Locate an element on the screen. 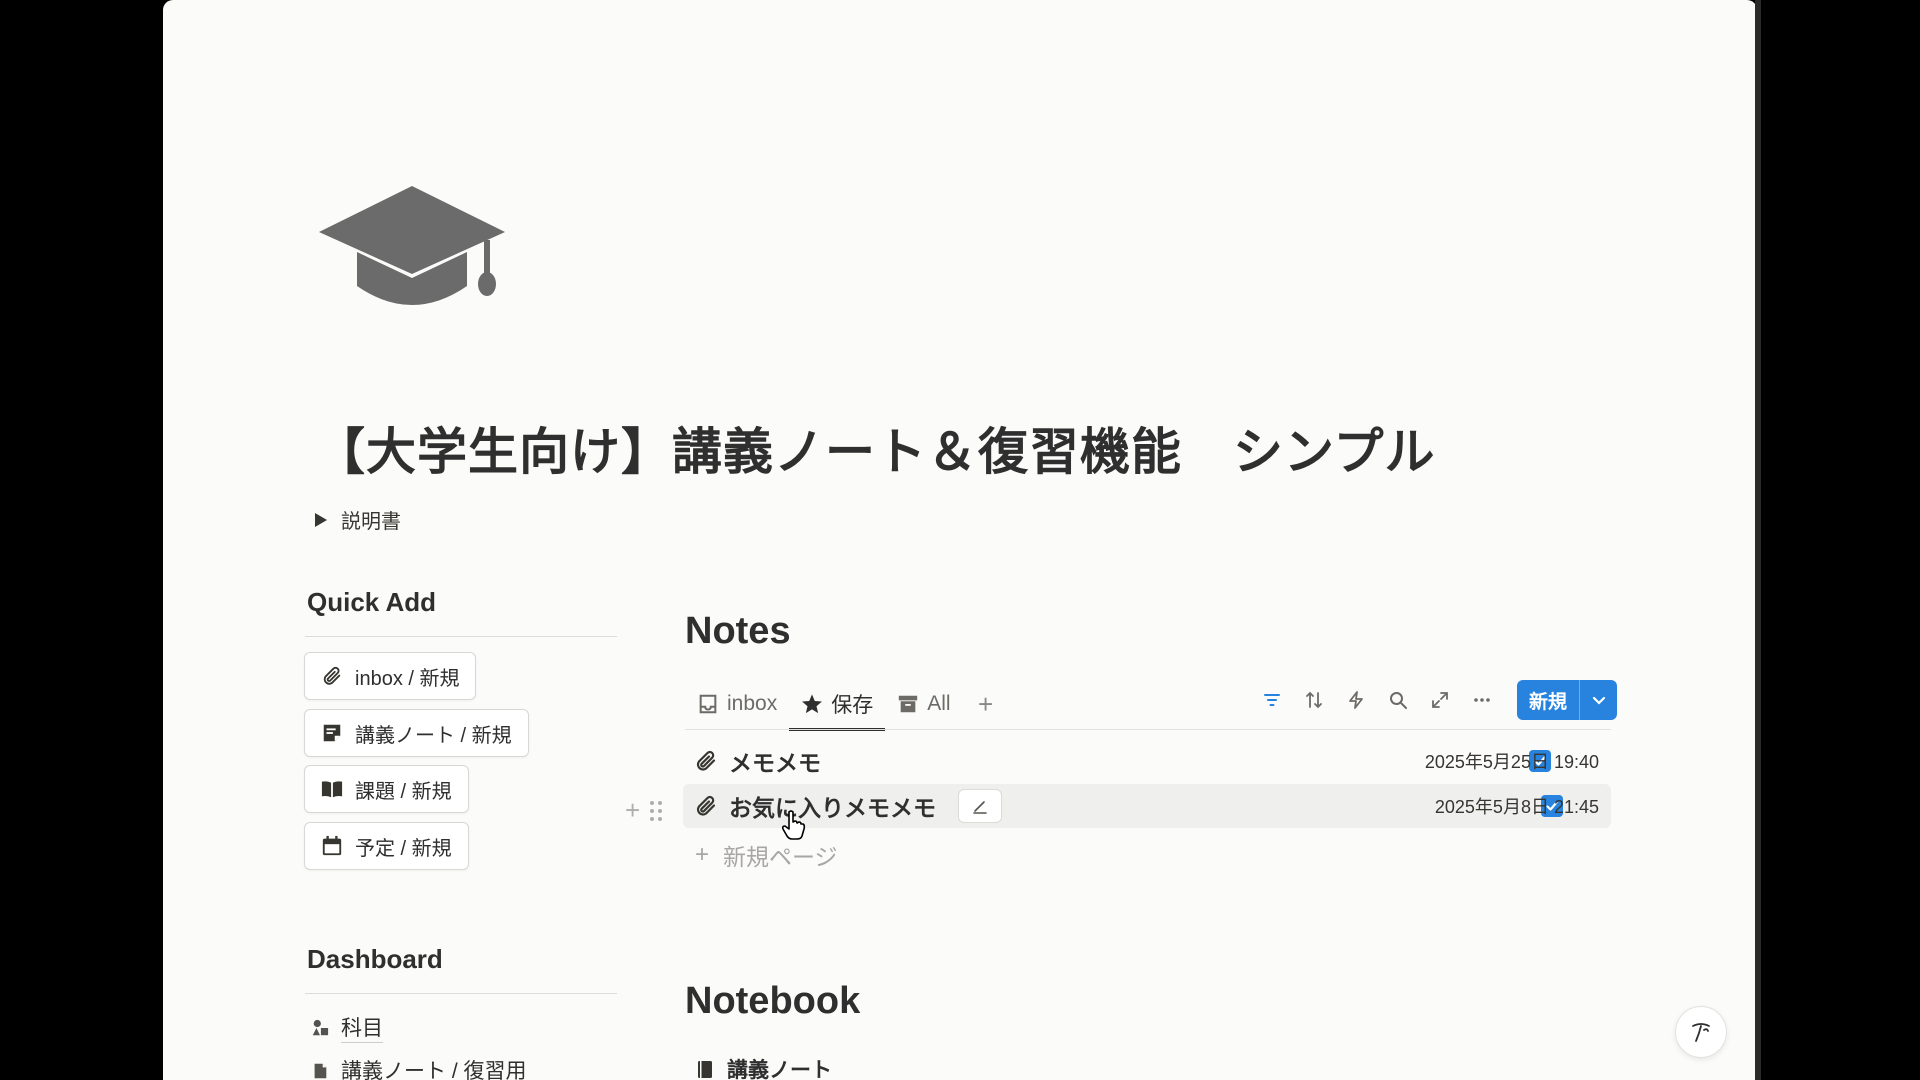 The width and height of the screenshot is (1920, 1080). new-page-button: + 新規ページ is located at coordinates (766, 855).